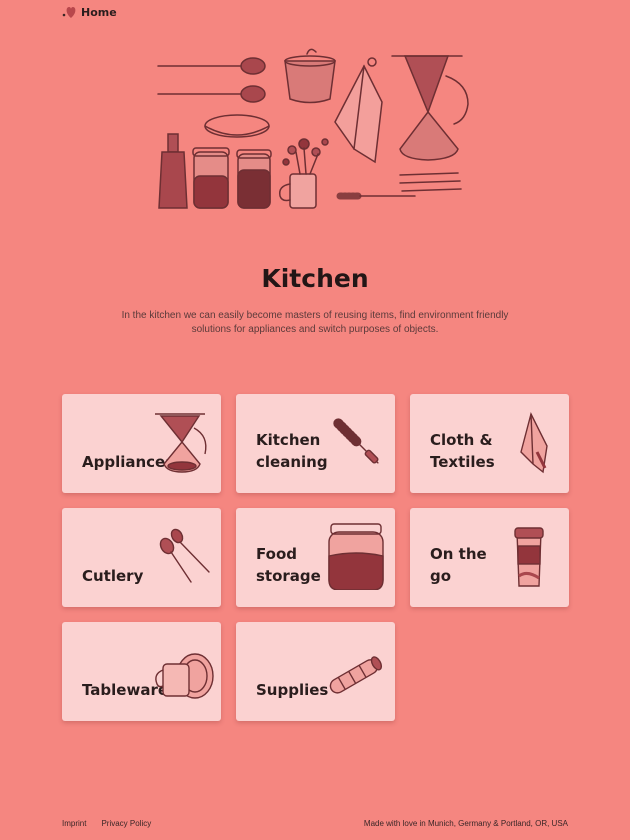 The image size is (630, 840). What do you see at coordinates (313, 128) in the screenshot?
I see `kitchen-items-illustration` at bounding box center [313, 128].